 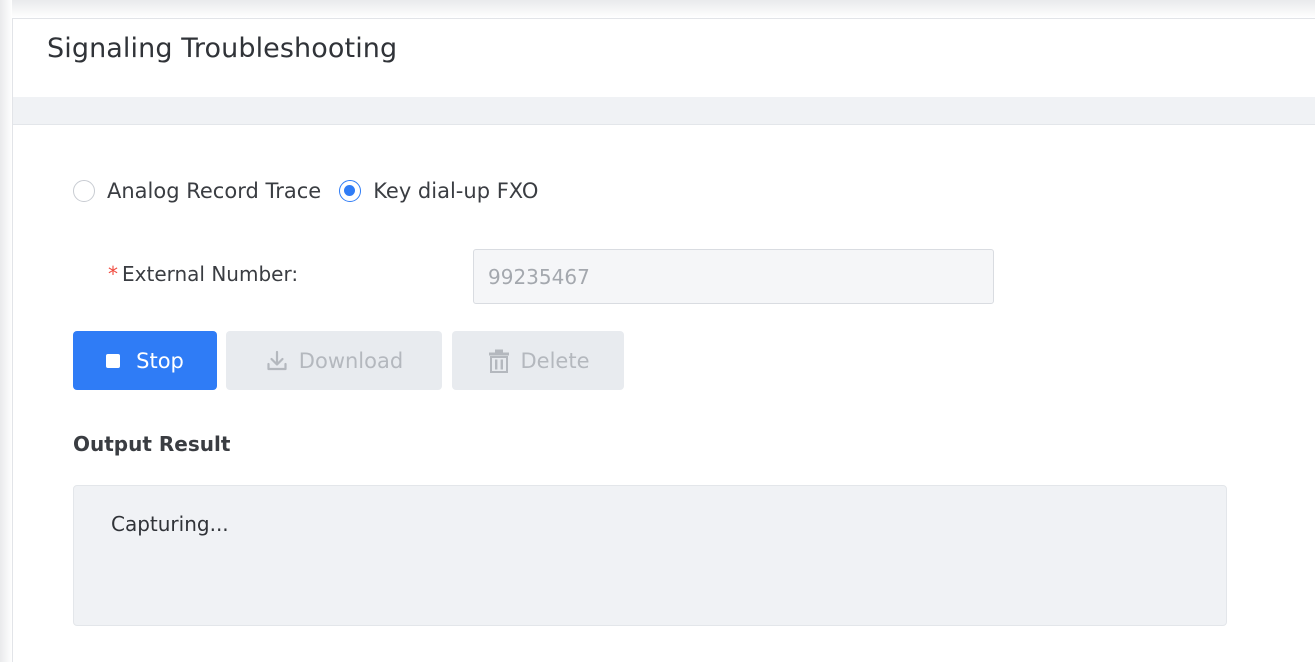 I want to click on download-icon, so click(x=277, y=360).